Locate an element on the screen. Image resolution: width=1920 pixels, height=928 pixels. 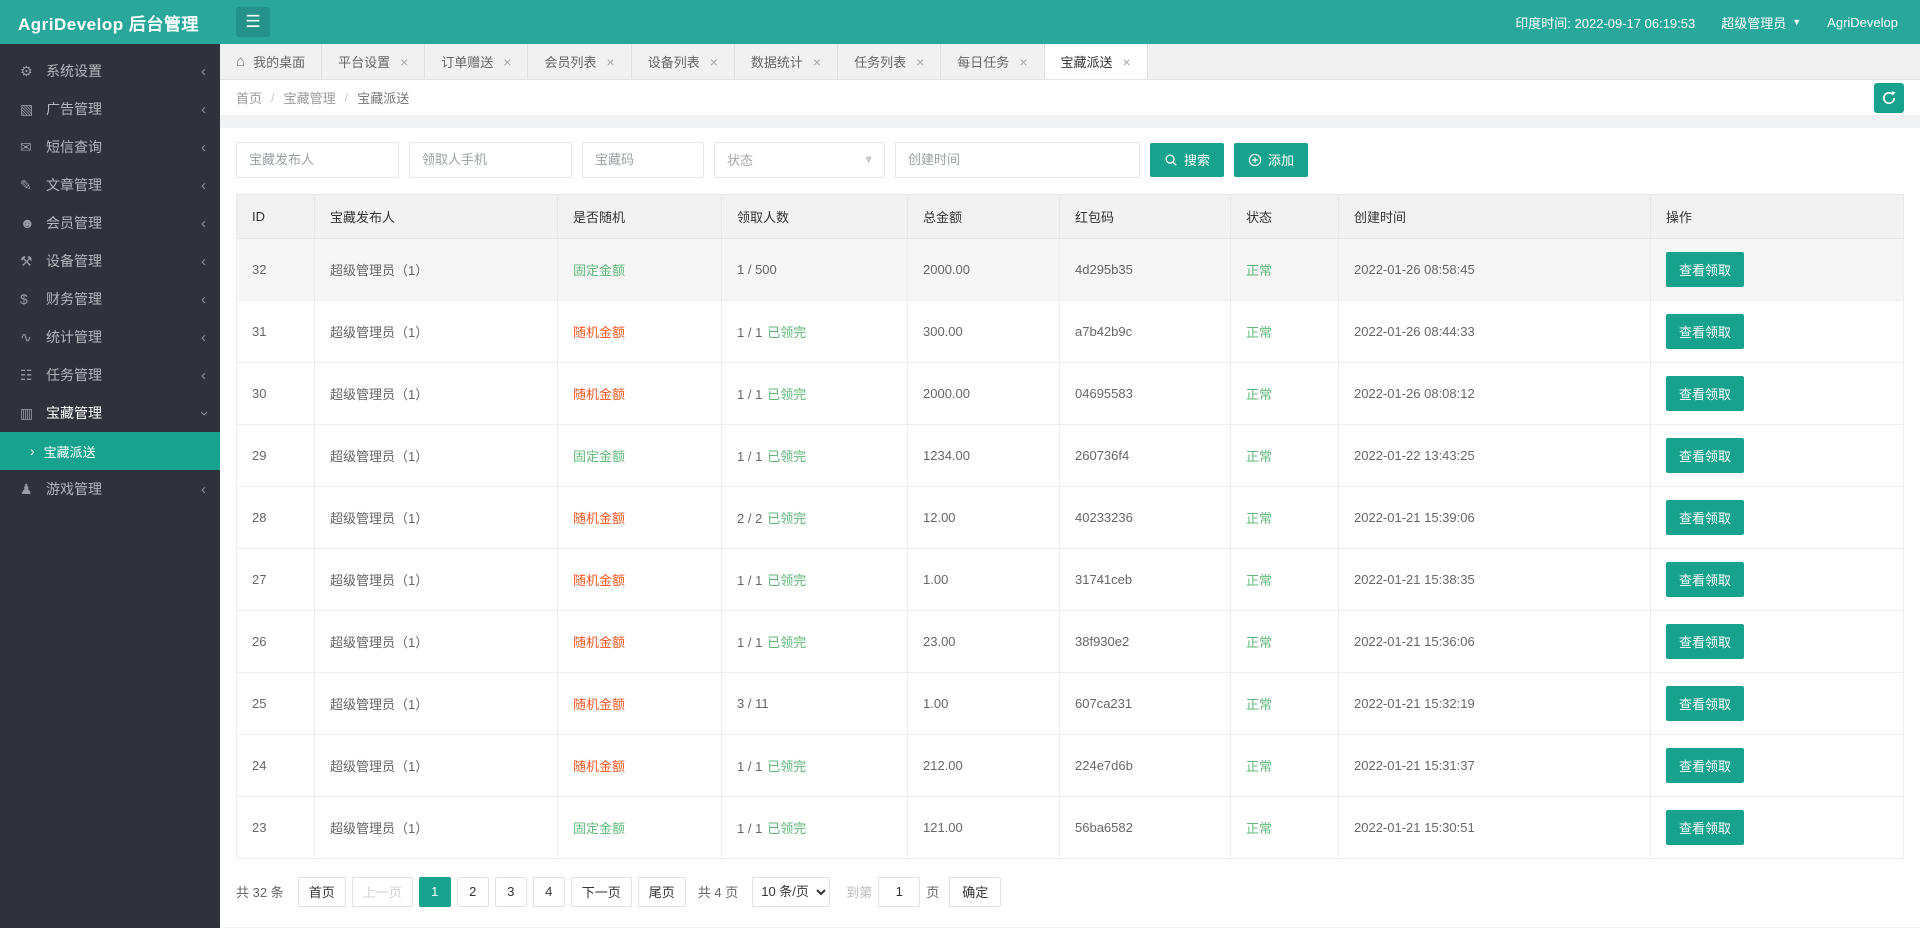
search-button: 搜索 is located at coordinates (1187, 159).